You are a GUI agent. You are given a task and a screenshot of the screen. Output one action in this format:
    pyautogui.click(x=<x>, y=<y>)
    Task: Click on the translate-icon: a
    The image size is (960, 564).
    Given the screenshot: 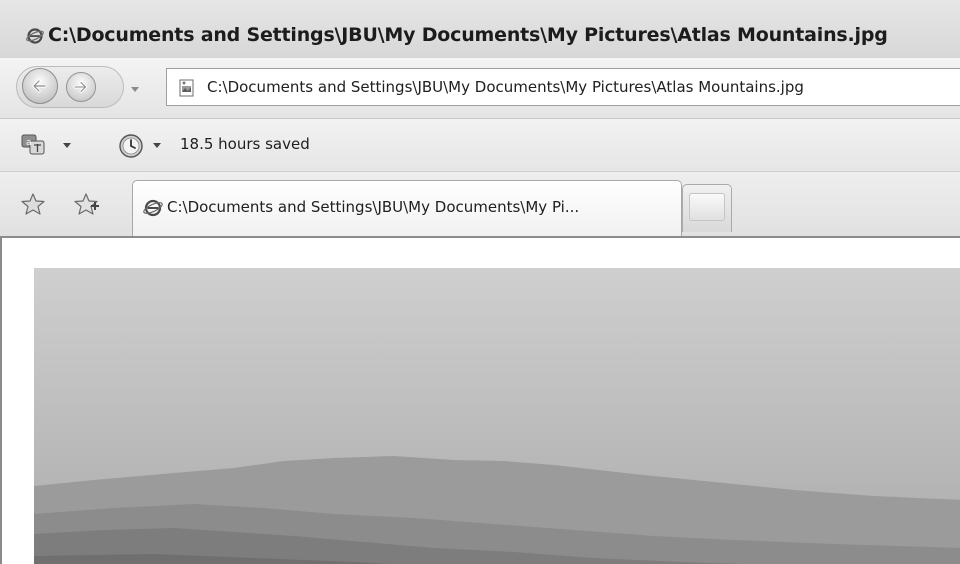 What is the action you would take?
    pyautogui.click(x=33, y=145)
    